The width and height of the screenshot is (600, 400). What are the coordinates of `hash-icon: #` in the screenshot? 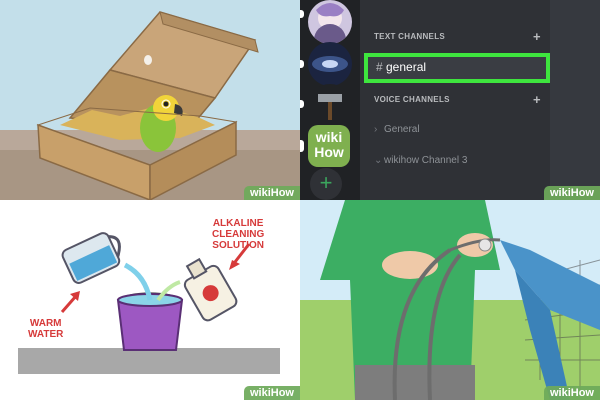 It's located at (379, 67).